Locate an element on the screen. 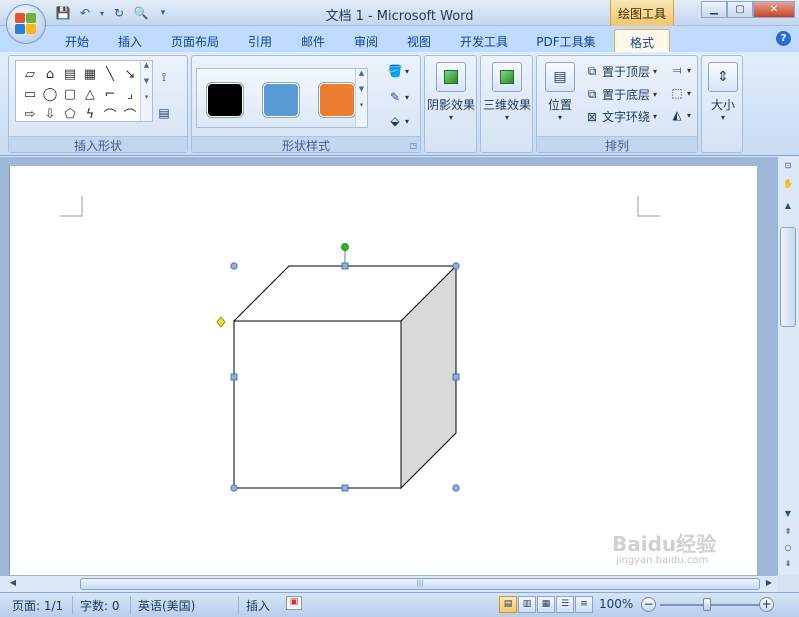 Image resolution: width=799 pixels, height=617 pixels. outline-view-icon: ☰ is located at coordinates (565, 604).